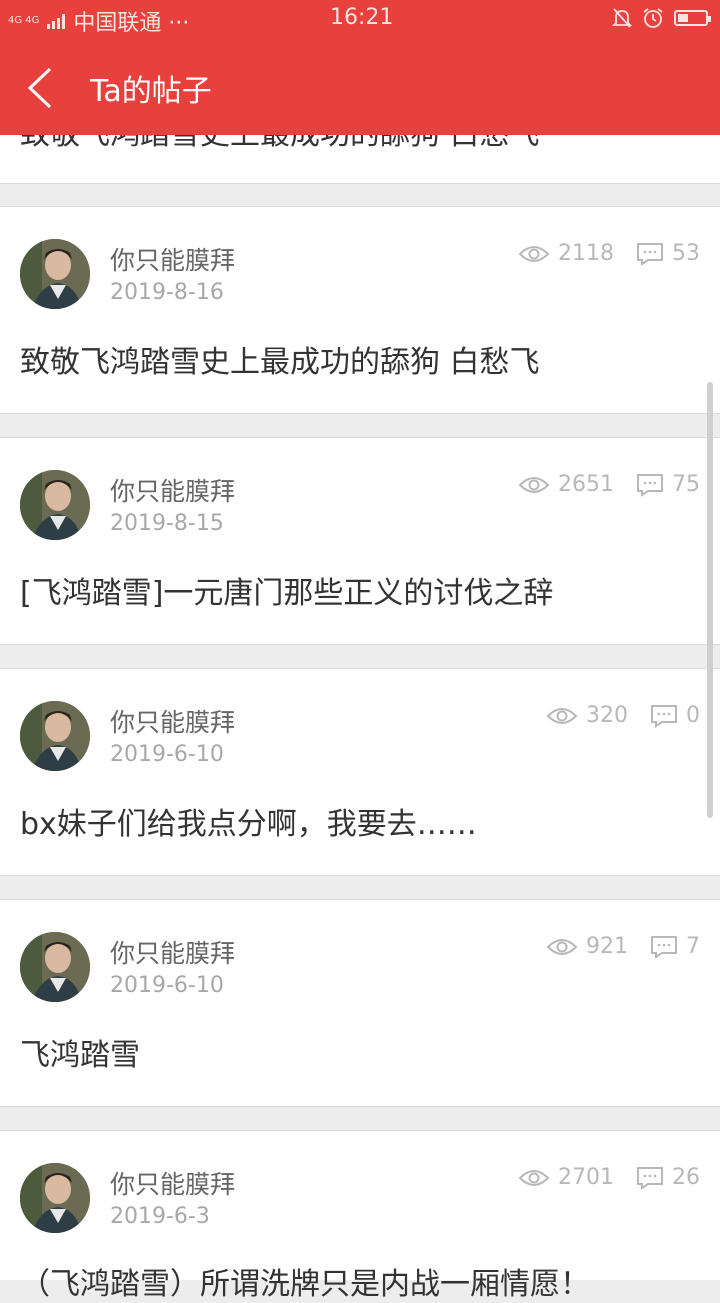  What do you see at coordinates (607, 946) in the screenshot?
I see `view-count: 921` at bounding box center [607, 946].